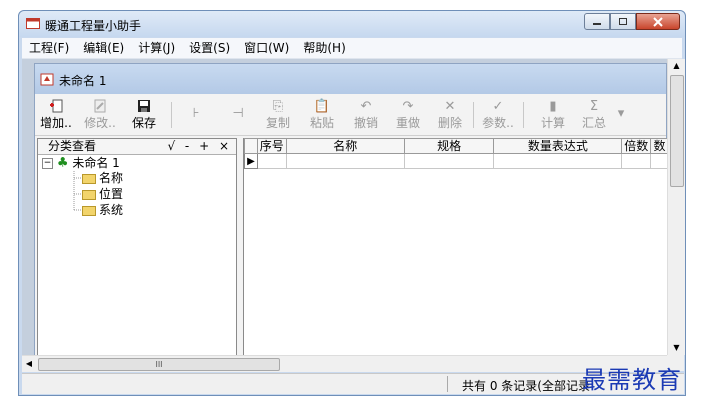  I want to click on delete-button: ✕ 删除, so click(450, 115).